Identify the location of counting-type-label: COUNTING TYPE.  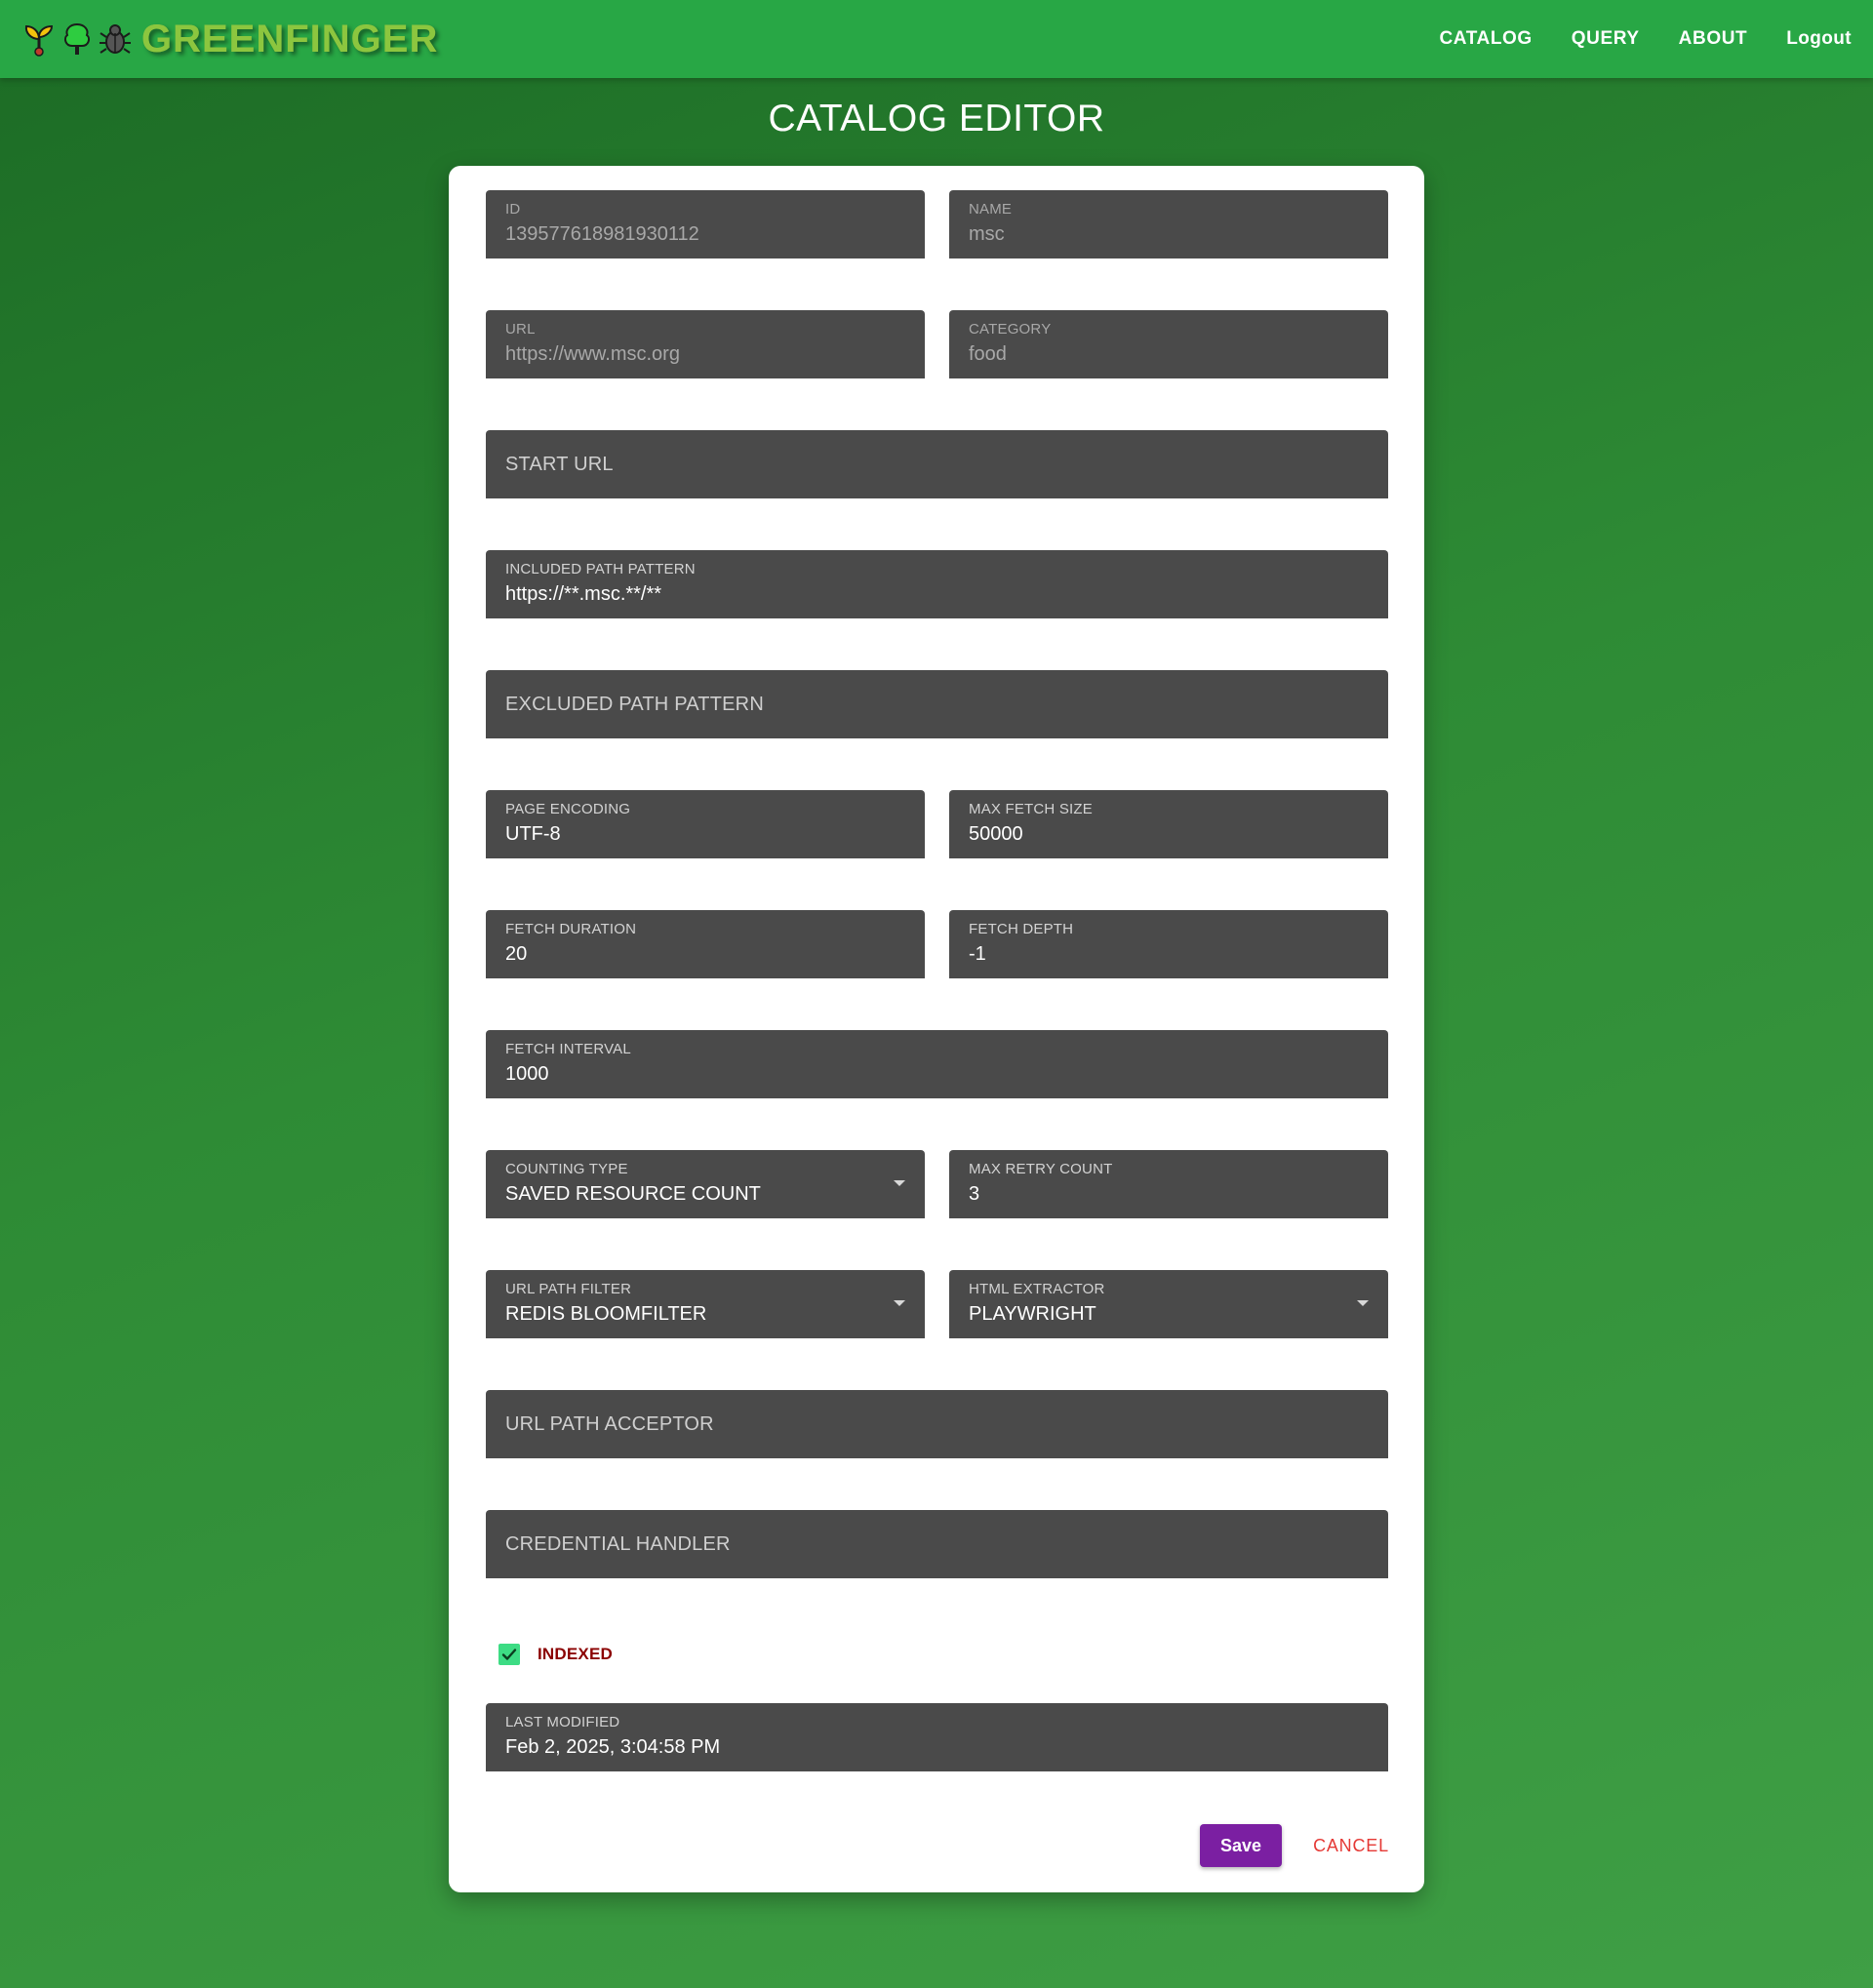
(566, 1169).